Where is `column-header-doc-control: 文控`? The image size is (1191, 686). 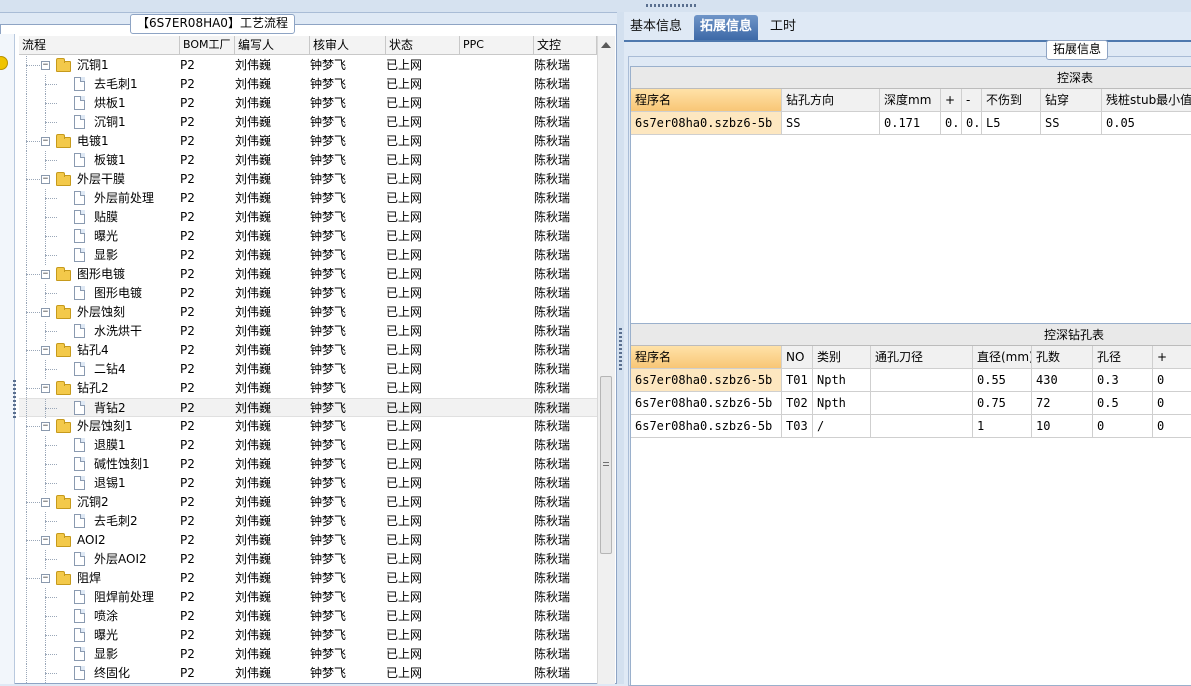
column-header-doc-control: 文控 is located at coordinates (565, 45).